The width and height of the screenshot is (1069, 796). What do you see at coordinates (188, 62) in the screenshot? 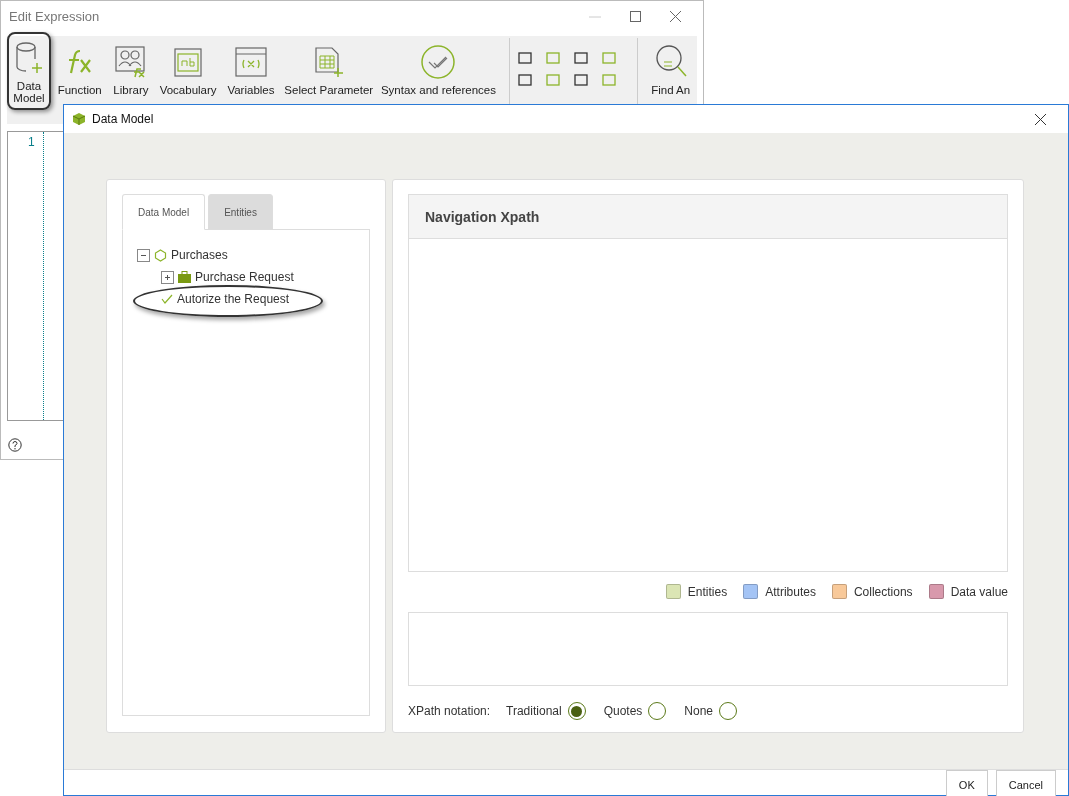
I see `notepad-icon` at bounding box center [188, 62].